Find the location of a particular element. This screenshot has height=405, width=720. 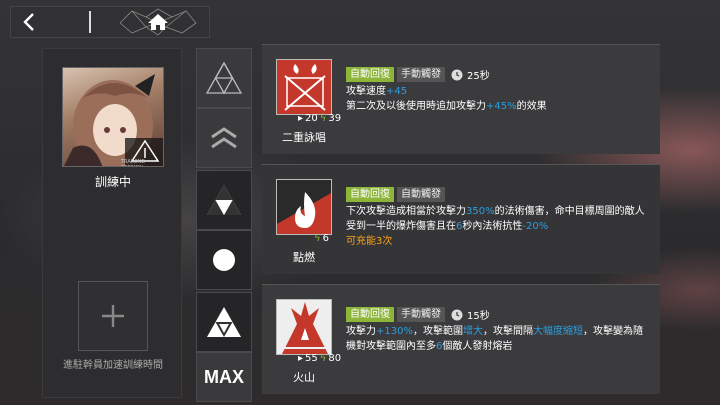

operator-portrait: TRAINING SESSION is located at coordinates (113, 117).